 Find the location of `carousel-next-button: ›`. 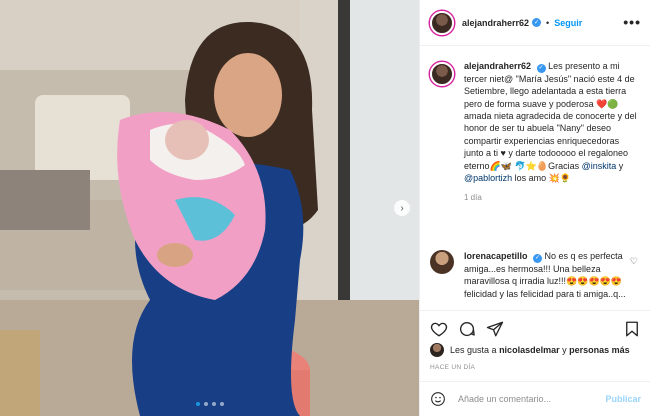

carousel-next-button: › is located at coordinates (402, 208).